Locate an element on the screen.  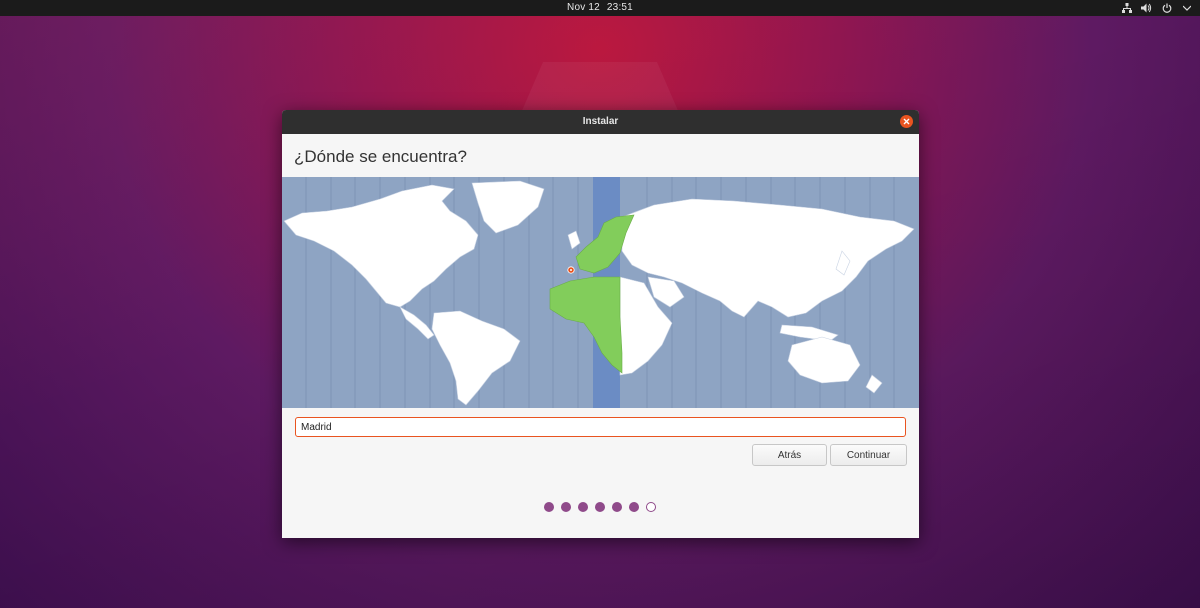
clock-time: 23:51 is located at coordinates (619, 7).